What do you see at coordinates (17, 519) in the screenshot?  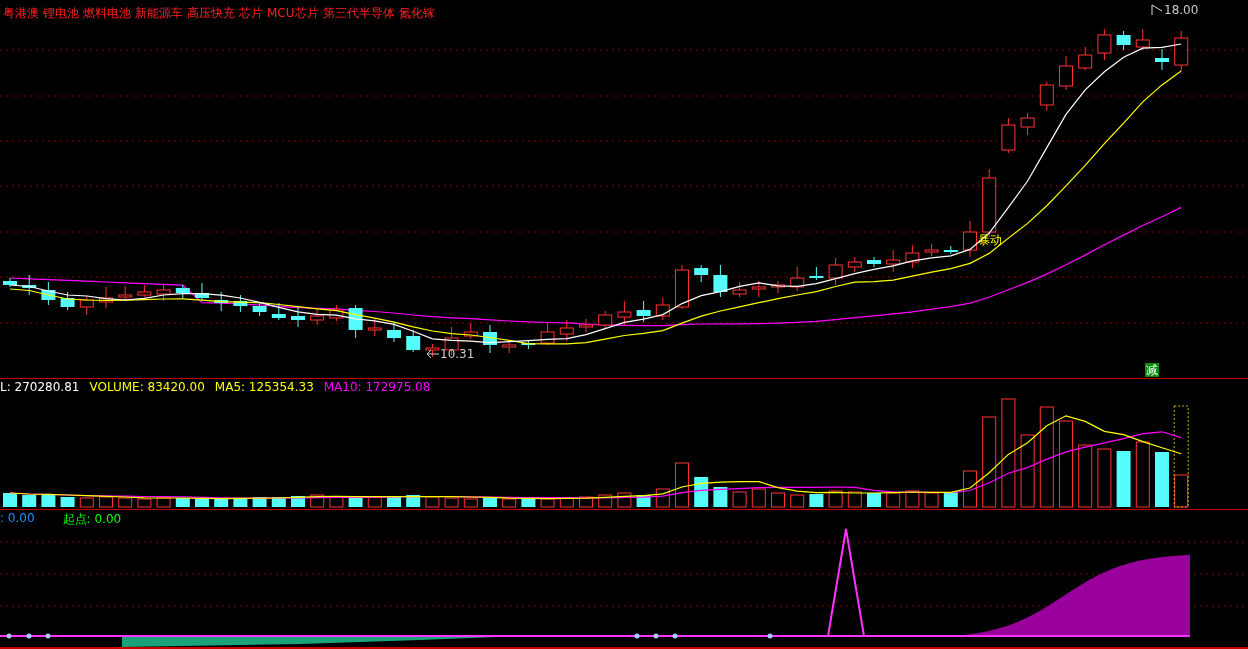 I see `indicator-reading: : 0.00` at bounding box center [17, 519].